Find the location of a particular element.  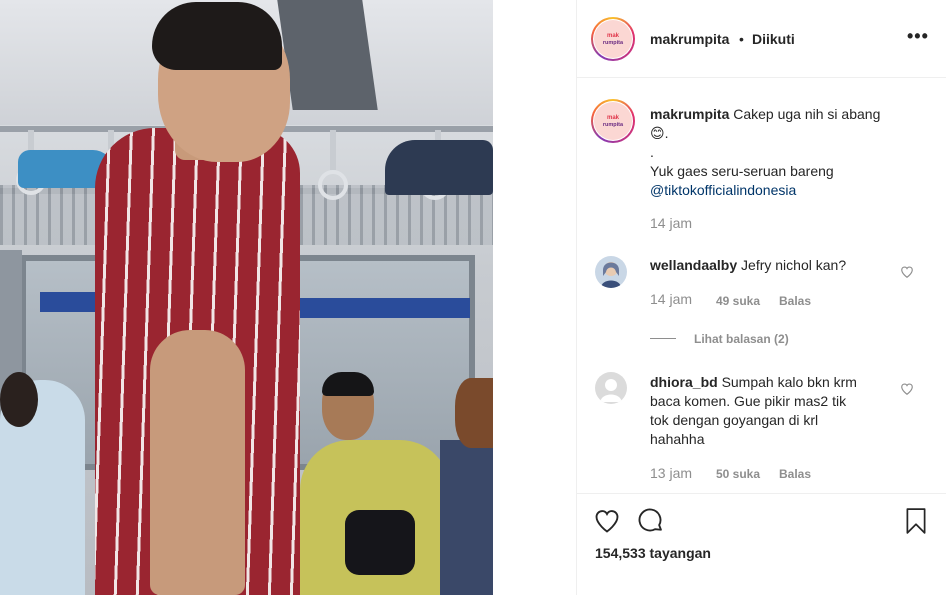

comment-line: dhiora_bd Sumpah kalo bkn krm is located at coordinates (780, 382).